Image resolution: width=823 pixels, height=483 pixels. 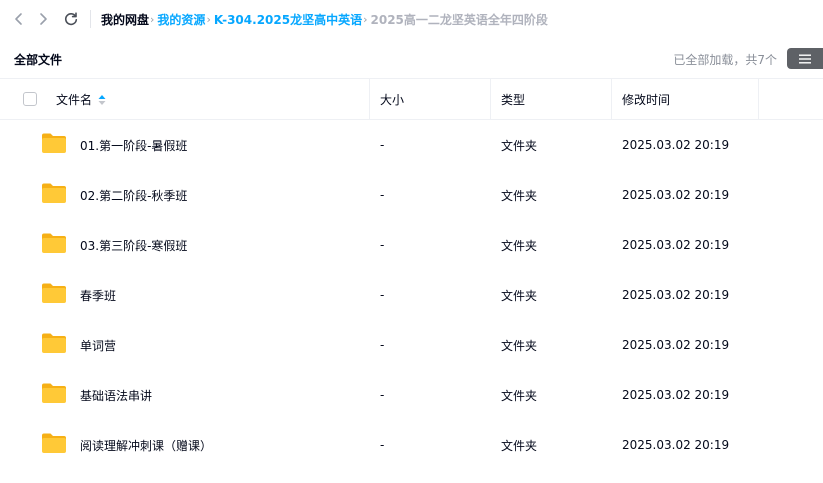 I want to click on refresh-icon, so click(x=71, y=19).